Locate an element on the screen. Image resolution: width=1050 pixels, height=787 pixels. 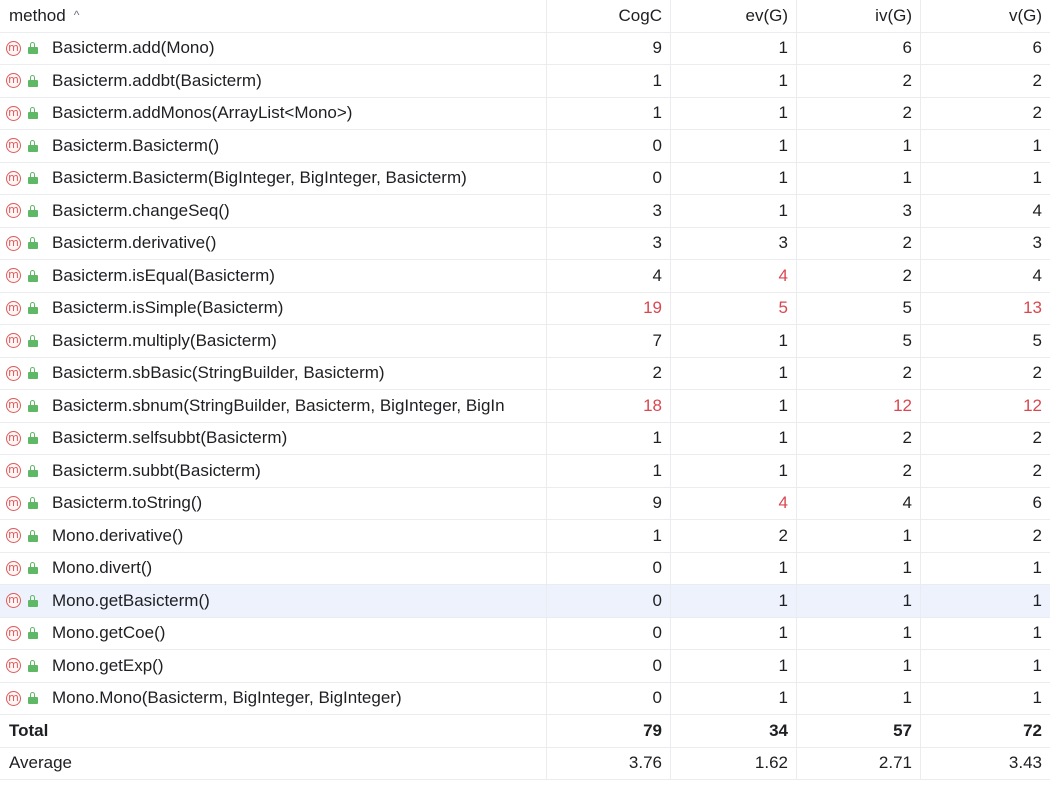
table-row: m Basicterm.Basicterm() 0 1 1 1 is located at coordinates (525, 146).